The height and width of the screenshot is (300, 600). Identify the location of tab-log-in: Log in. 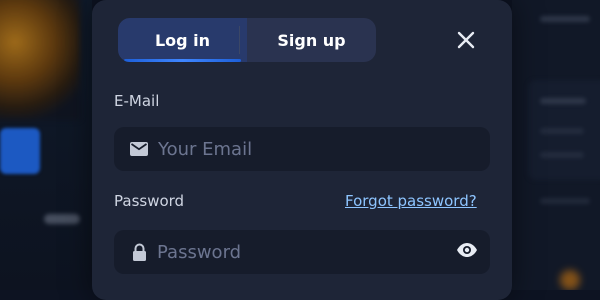
(182, 40).